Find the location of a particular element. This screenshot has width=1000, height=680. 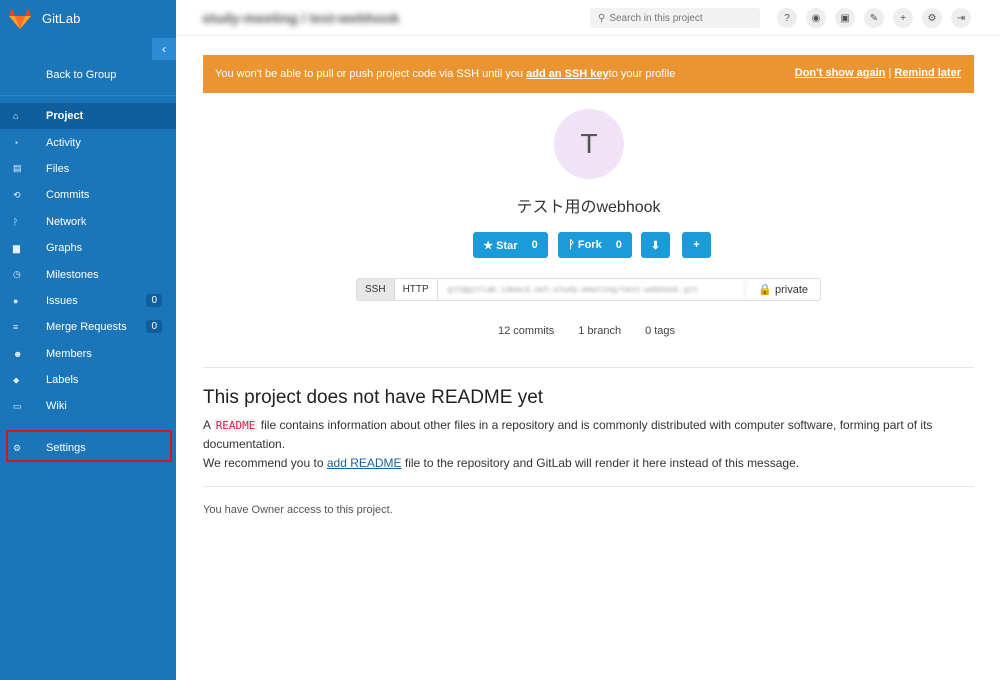

sidebar-item-label: Labels is located at coordinates (62, 380).